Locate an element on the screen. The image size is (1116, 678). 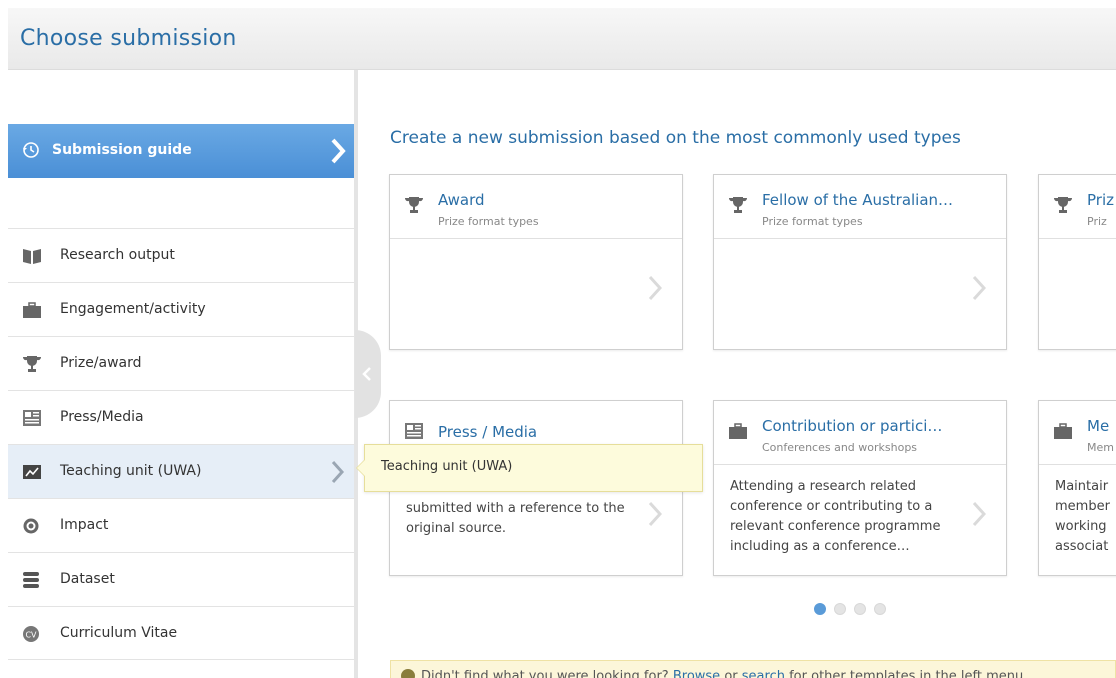
svg-text: CV is located at coordinates (31, 635).